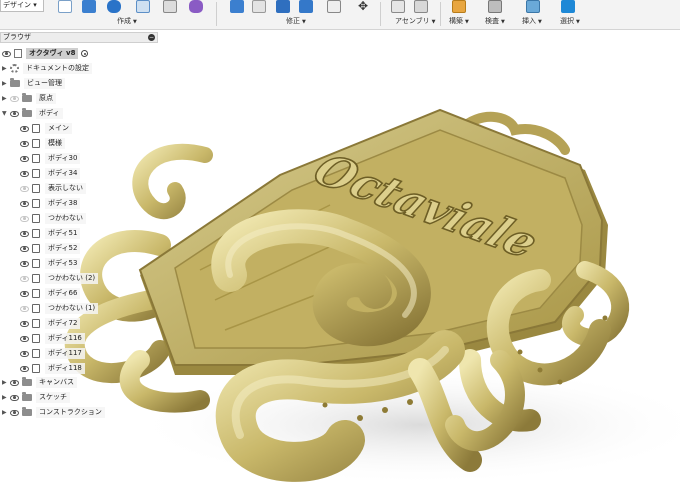  Describe the element at coordinates (42, 143) in the screenshot. I see `body-item: 模様` at that location.